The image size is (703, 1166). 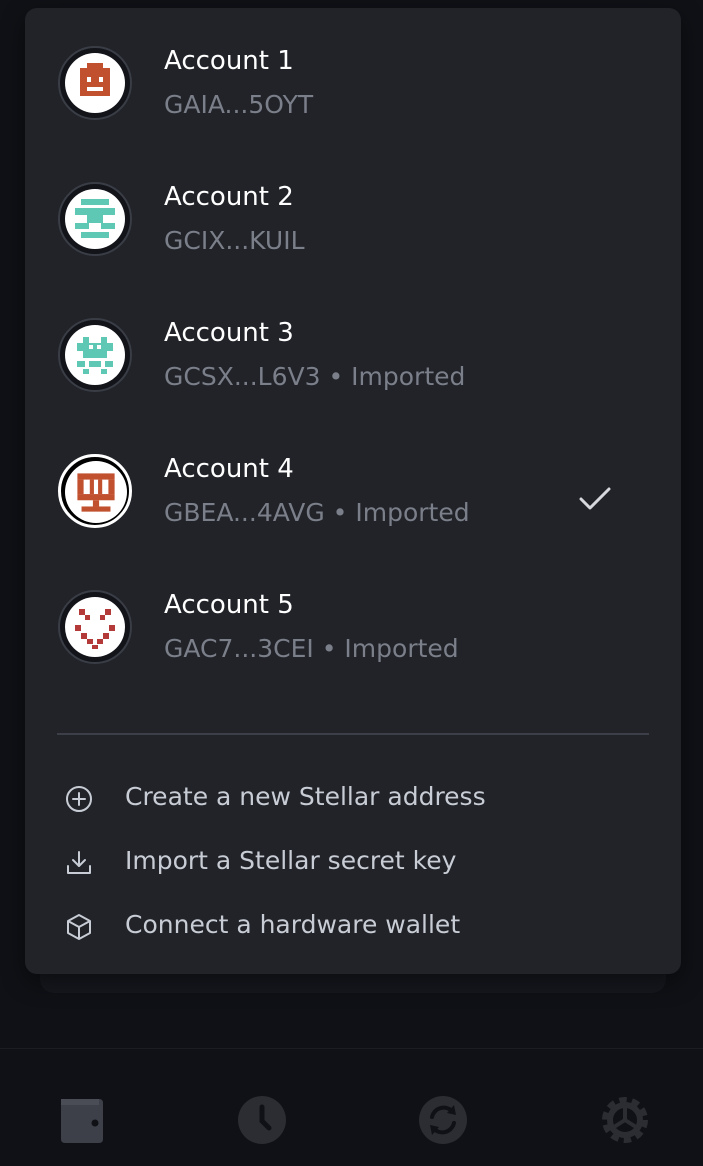 I want to click on download-icon, so click(x=79, y=862).